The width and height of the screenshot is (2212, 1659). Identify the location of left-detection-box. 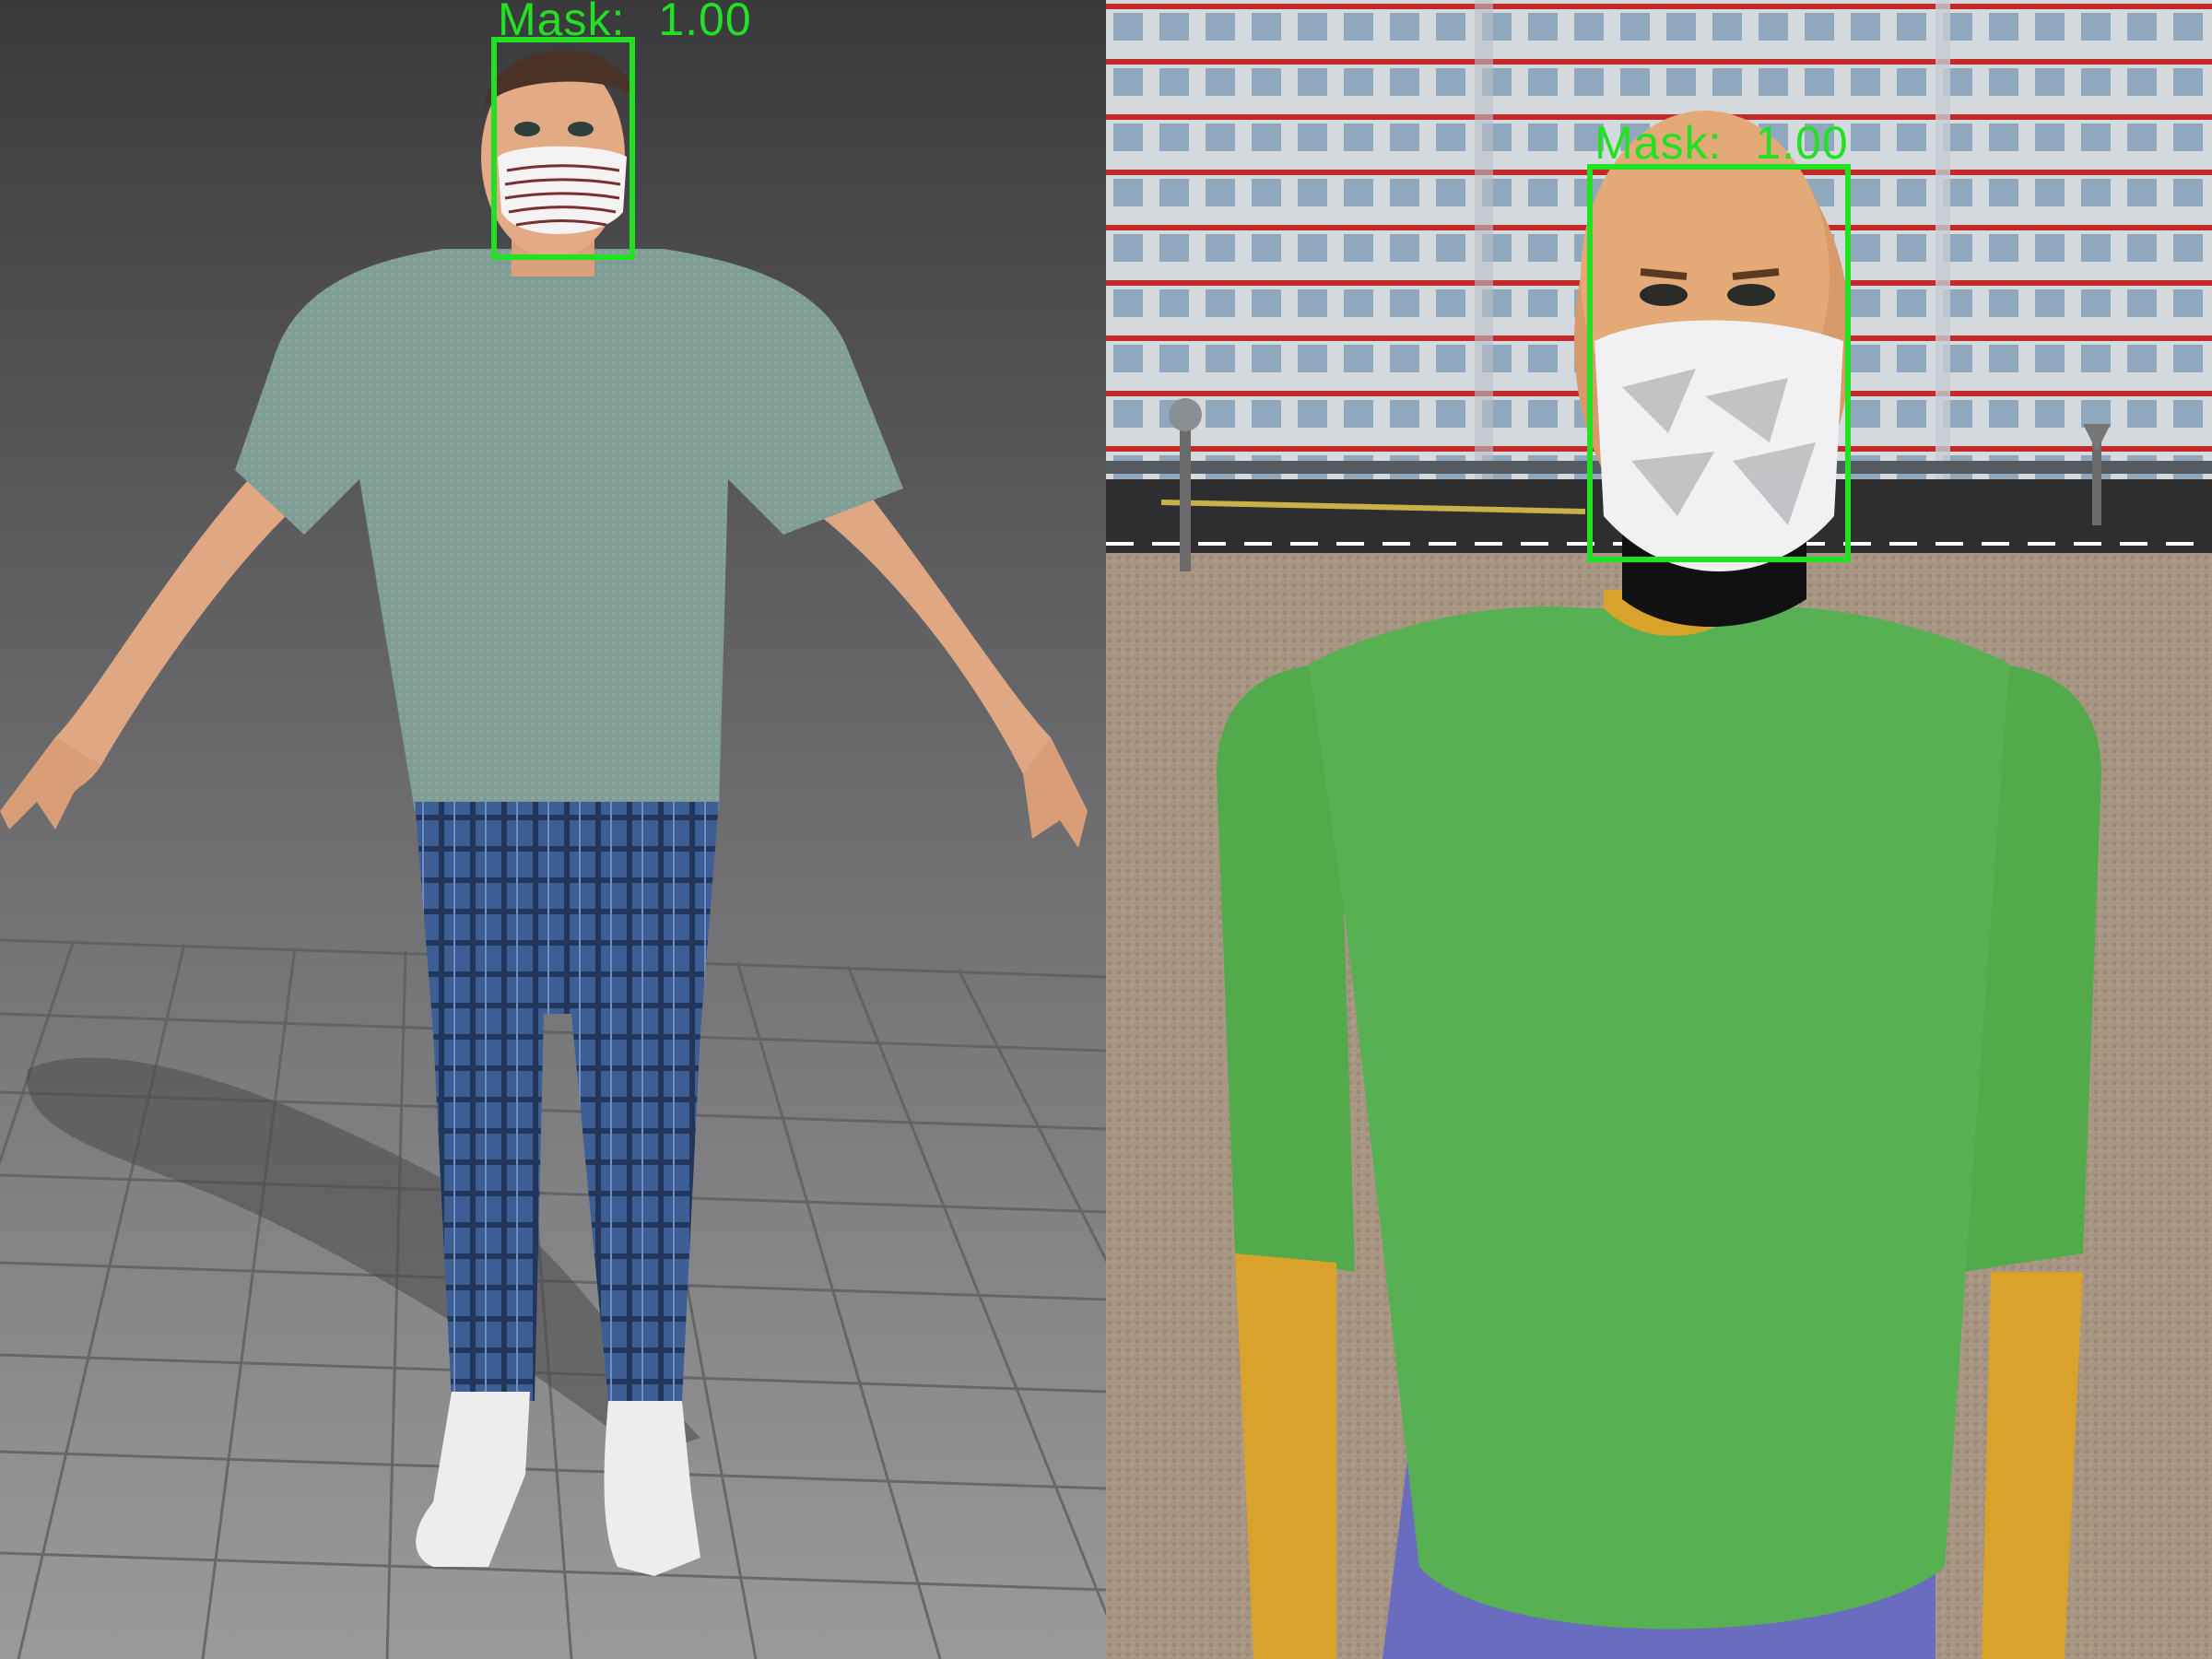
(563, 148).